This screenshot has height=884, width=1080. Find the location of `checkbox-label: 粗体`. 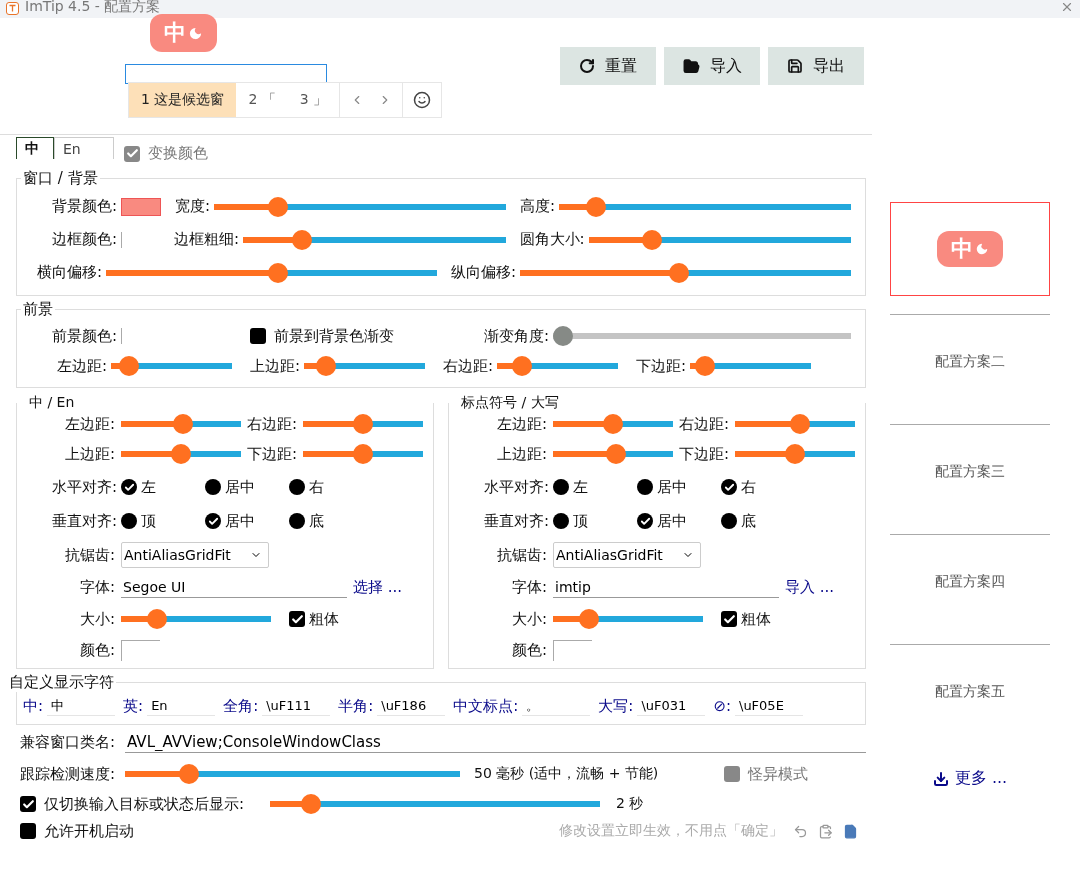

checkbox-label: 粗体 is located at coordinates (324, 619).